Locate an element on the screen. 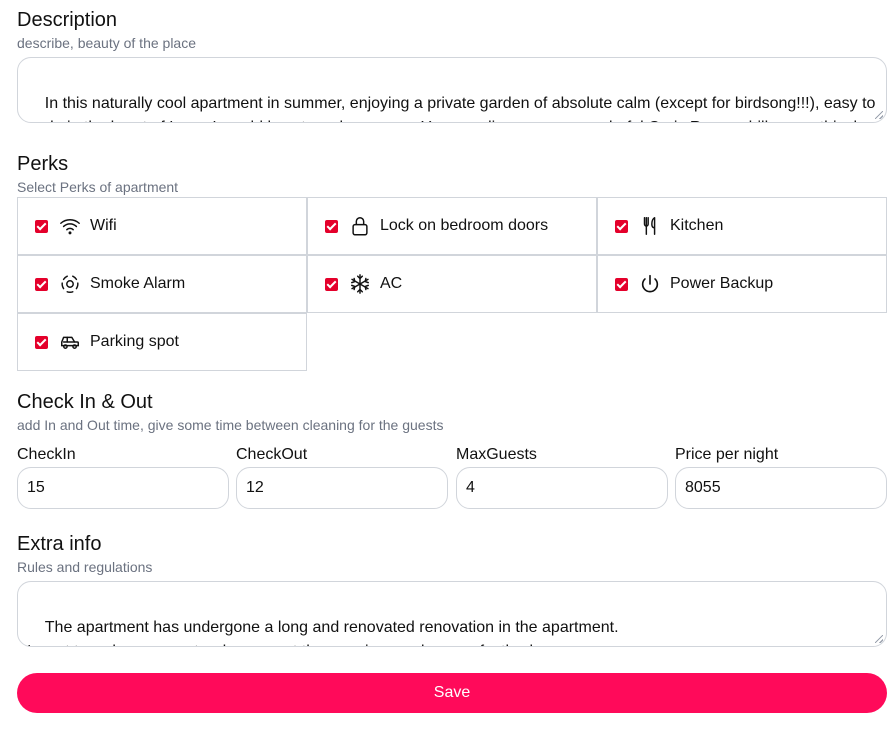 This screenshot has height=735, width=896. perk-power-backup: Power Backup is located at coordinates (742, 284).